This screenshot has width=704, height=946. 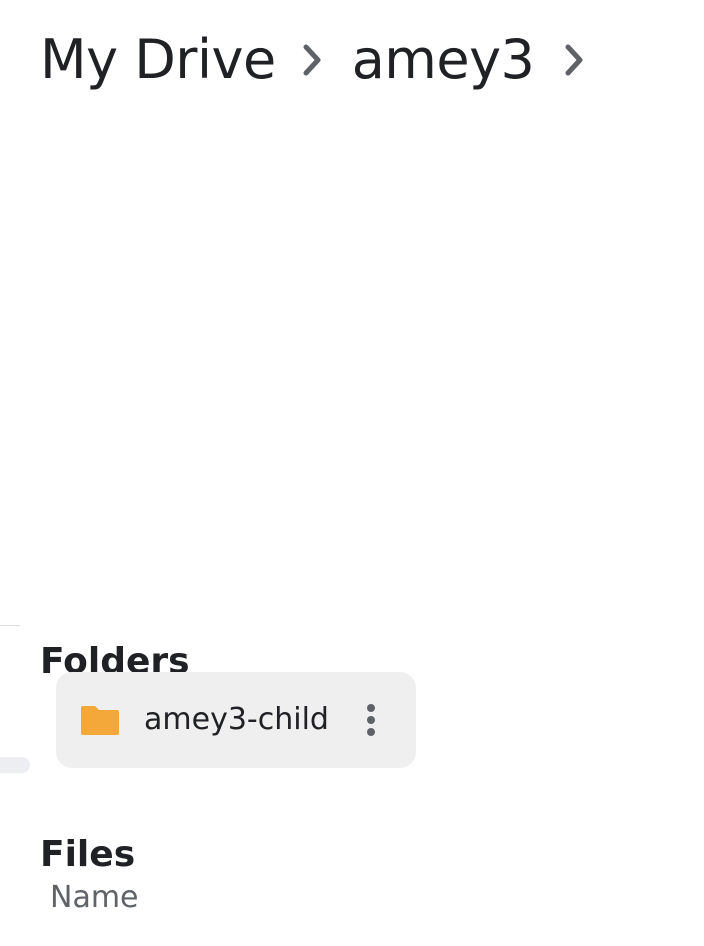 I want to click on column-header-name: Name, so click(x=94, y=898).